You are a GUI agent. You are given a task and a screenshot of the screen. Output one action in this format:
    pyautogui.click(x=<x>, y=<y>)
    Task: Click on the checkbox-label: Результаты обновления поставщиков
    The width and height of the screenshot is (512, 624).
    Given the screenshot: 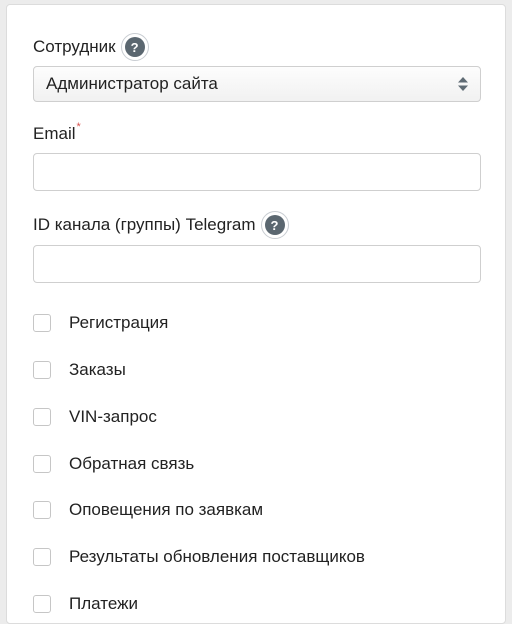 What is the action you would take?
    pyautogui.click(x=217, y=556)
    